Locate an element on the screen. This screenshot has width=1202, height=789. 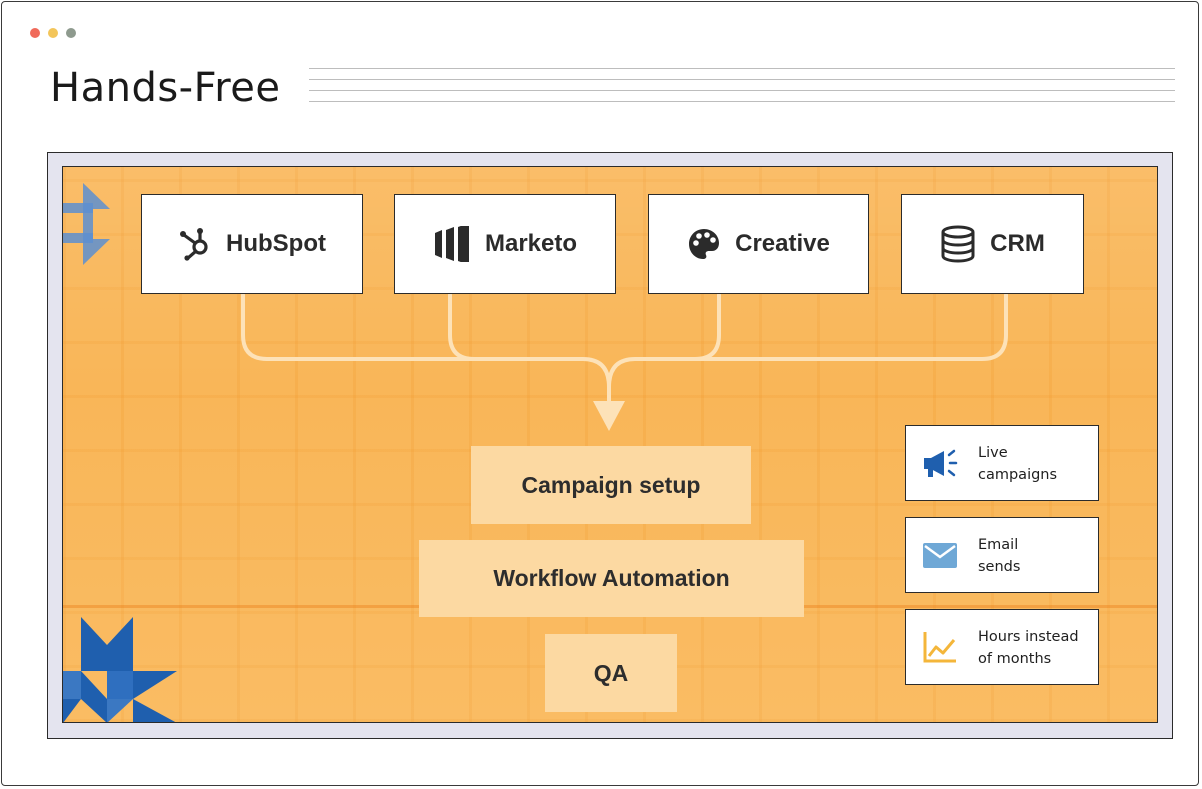
step-qa: QA is located at coordinates (611, 673).